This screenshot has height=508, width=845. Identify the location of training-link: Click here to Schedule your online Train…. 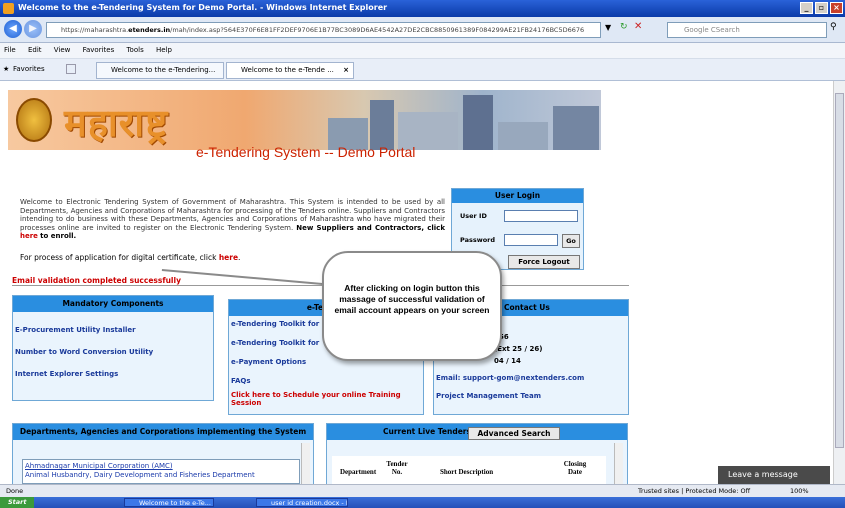
(321, 399).